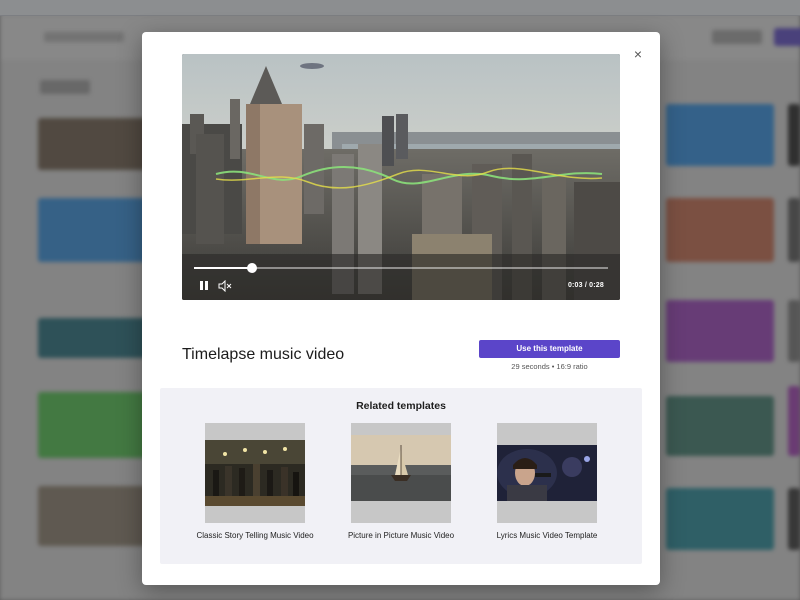 The height and width of the screenshot is (600, 800). What do you see at coordinates (549, 366) in the screenshot?
I see `template-meta: 29 seconds • 16:9 ratio` at bounding box center [549, 366].